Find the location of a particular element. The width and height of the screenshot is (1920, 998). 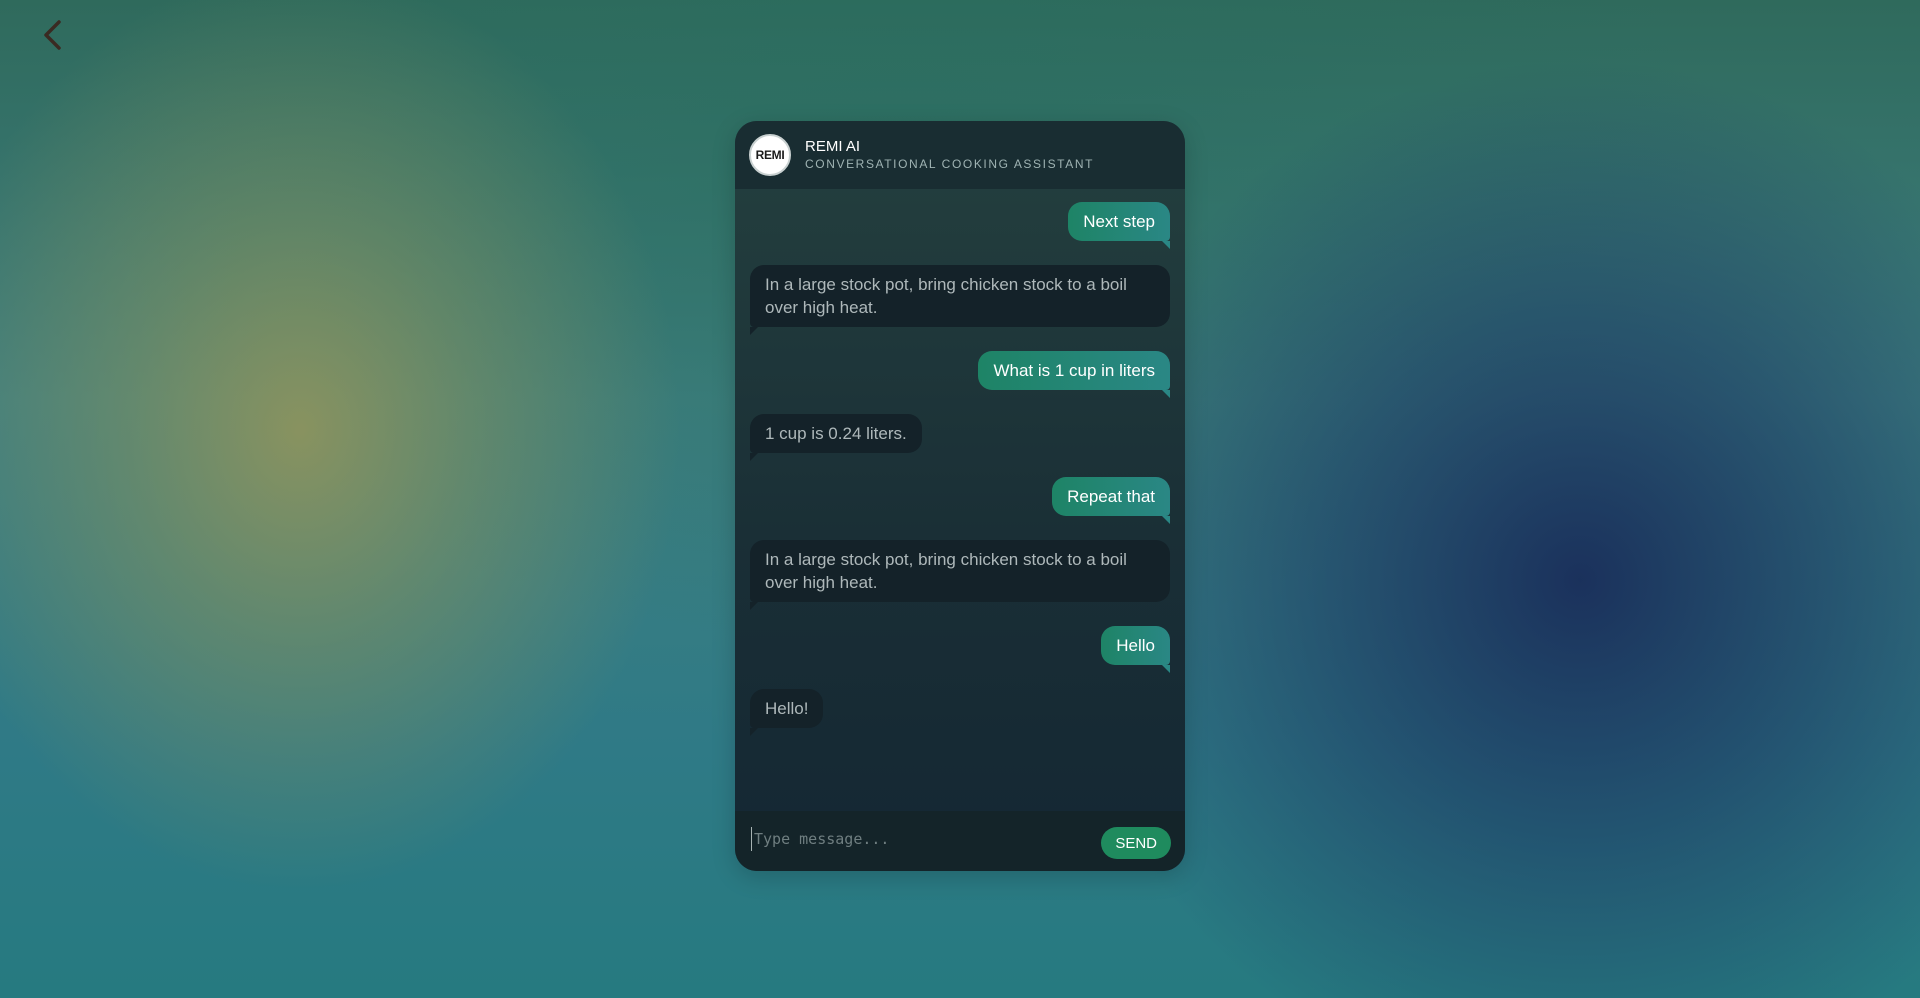

chevron-left-icon is located at coordinates (52, 35).